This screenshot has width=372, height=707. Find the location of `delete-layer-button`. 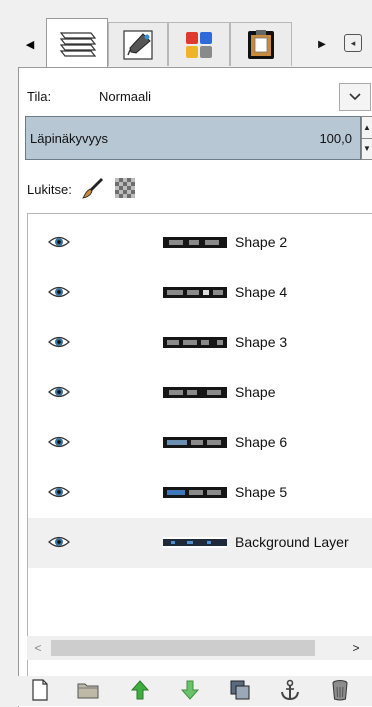

delete-layer-button is located at coordinates (340, 690).